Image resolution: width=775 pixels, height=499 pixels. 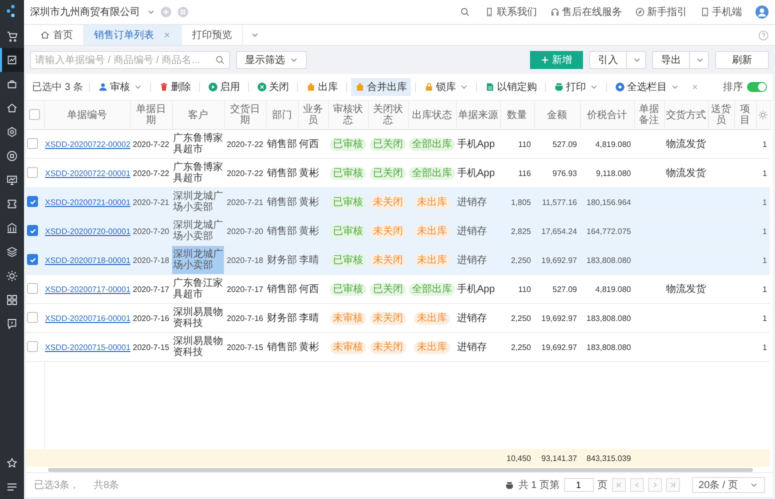 What do you see at coordinates (87, 115) in the screenshot?
I see `column-header: 单据编号` at bounding box center [87, 115].